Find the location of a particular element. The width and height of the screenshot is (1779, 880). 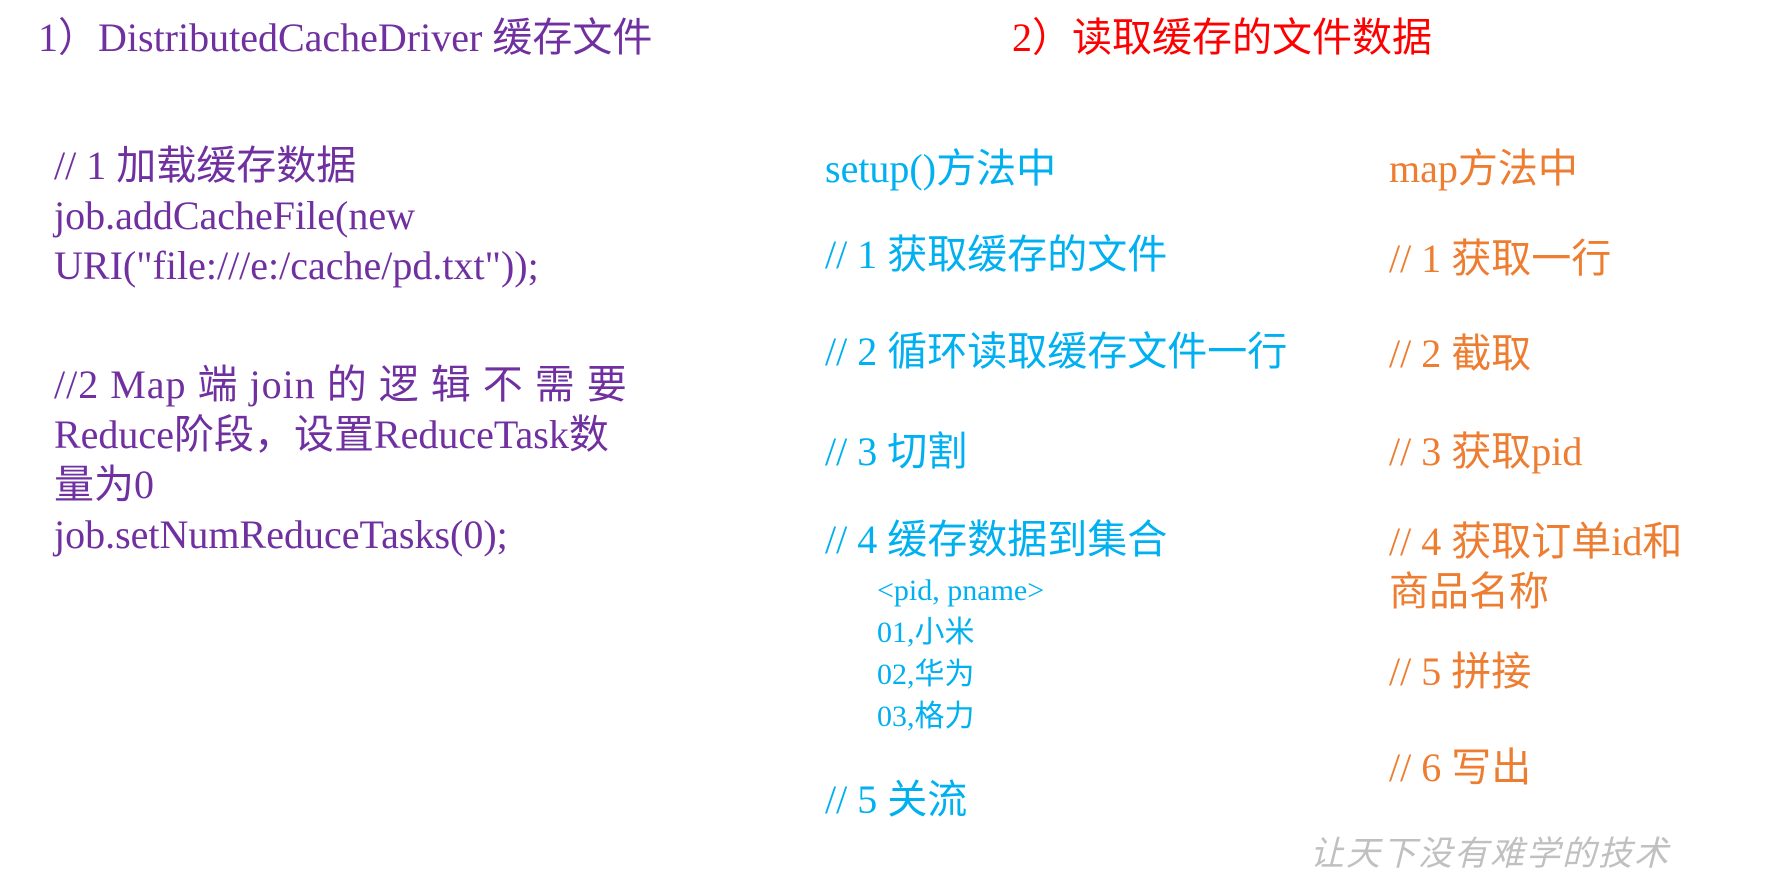

comment-map-join: //2 Map 端 join 的 逻 辑 不 需 要 is located at coordinates (341, 384).